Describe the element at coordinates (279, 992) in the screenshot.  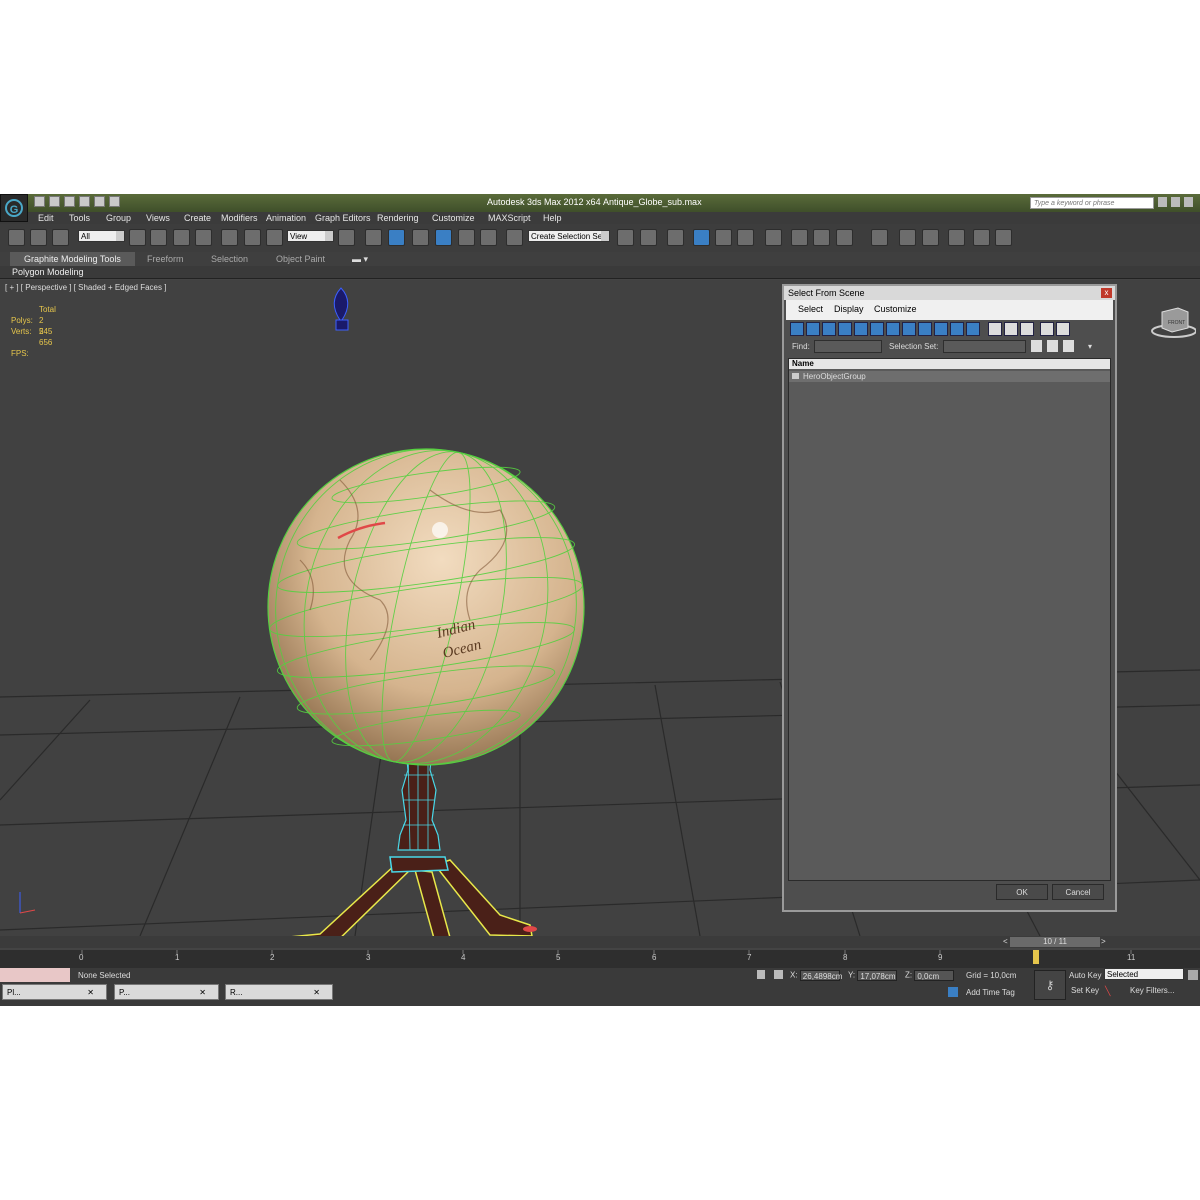
I see `taskbar-window-3: R... ✕` at that location.